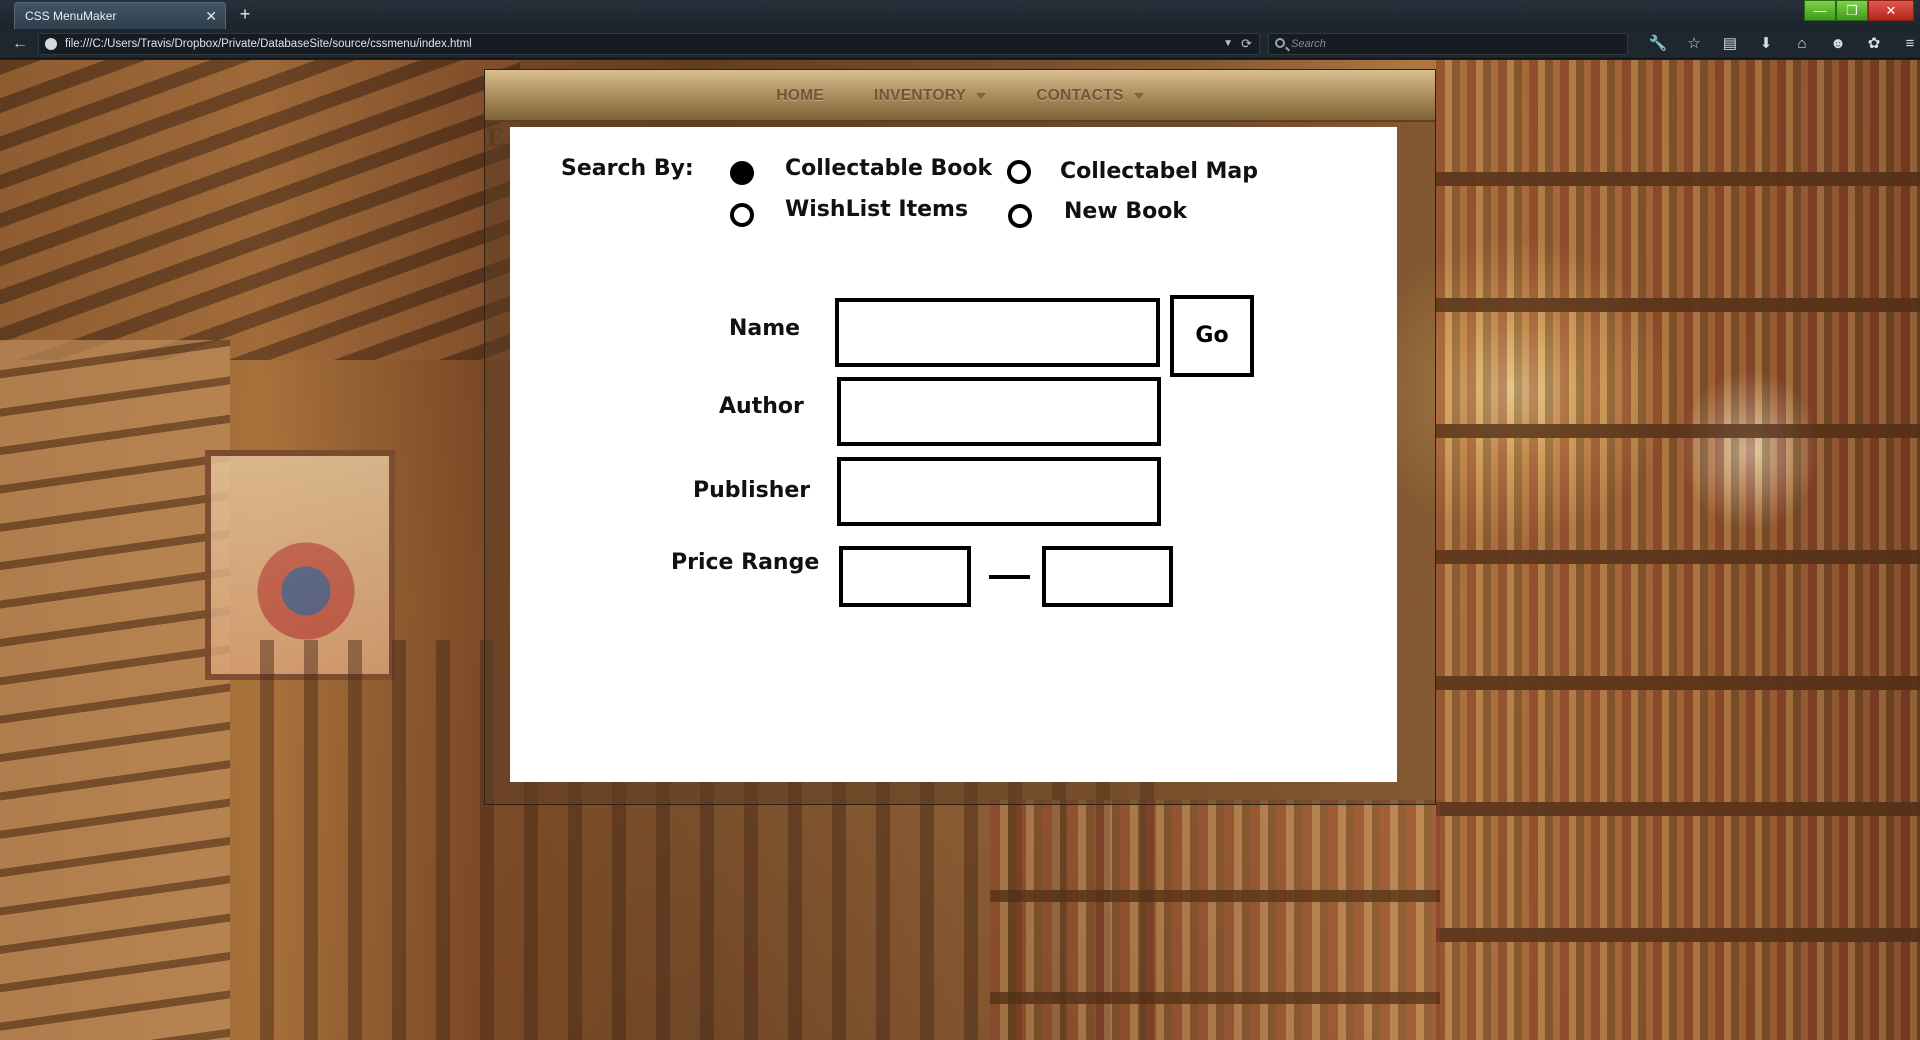 The width and height of the screenshot is (1920, 1040). What do you see at coordinates (120, 15) in the screenshot?
I see `browser-tab: CSS MenuMaker ✕` at bounding box center [120, 15].